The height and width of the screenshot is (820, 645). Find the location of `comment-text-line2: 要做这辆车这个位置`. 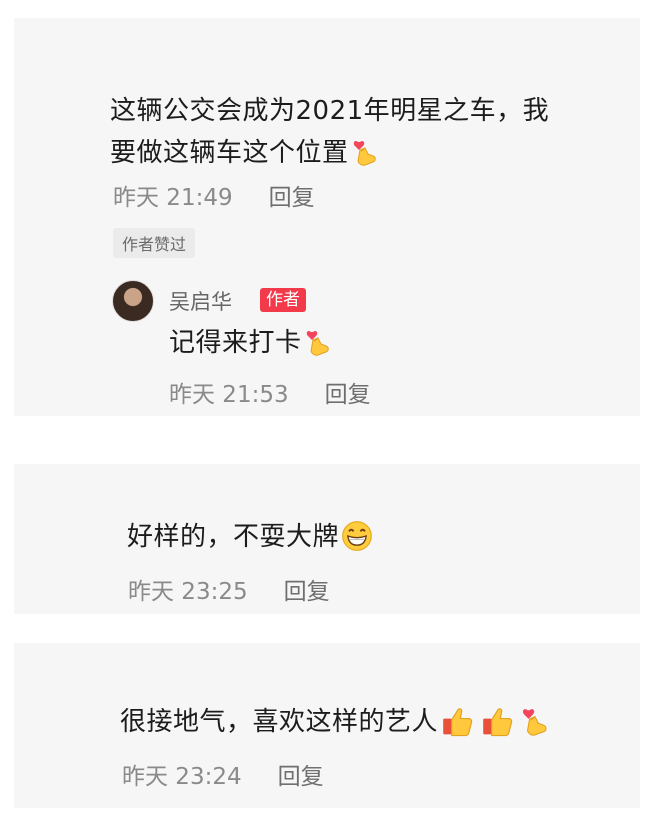

comment-text-line2: 要做这辆车这个位置 is located at coordinates (229, 153).